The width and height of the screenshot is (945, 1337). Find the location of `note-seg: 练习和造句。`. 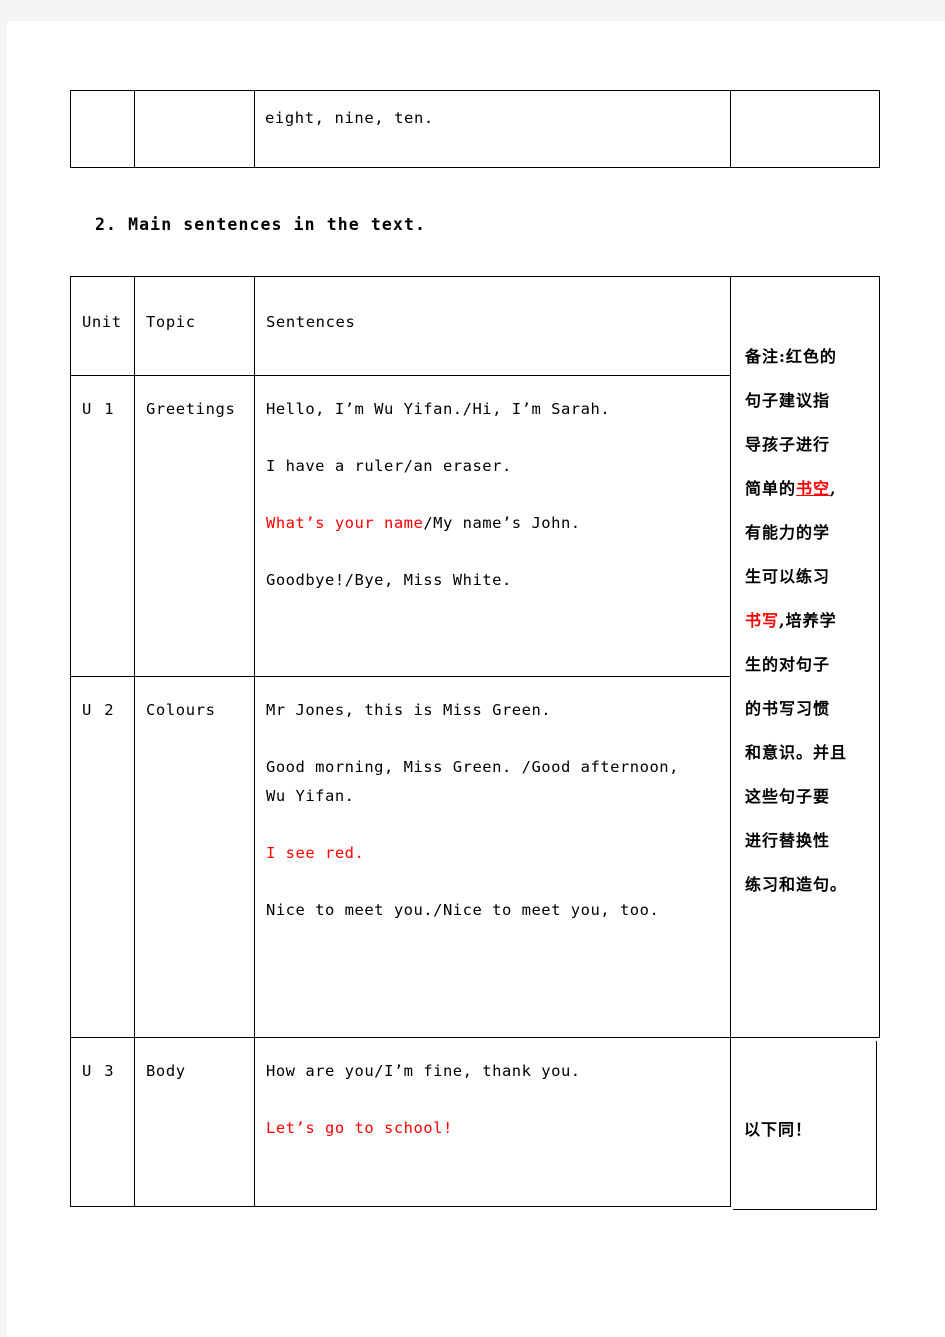

note-seg: 练习和造句。 is located at coordinates (796, 884).